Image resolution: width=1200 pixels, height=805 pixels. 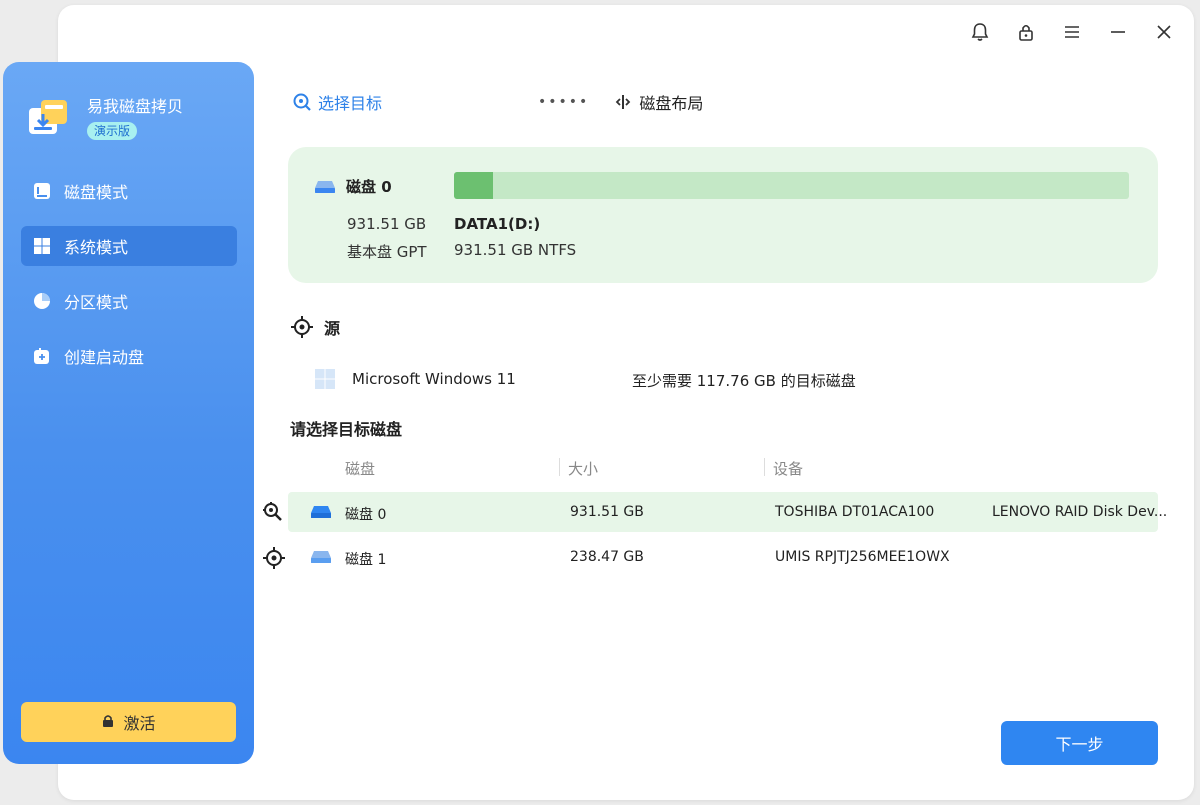 I want to click on selected-target-icon, so click(x=273, y=514).